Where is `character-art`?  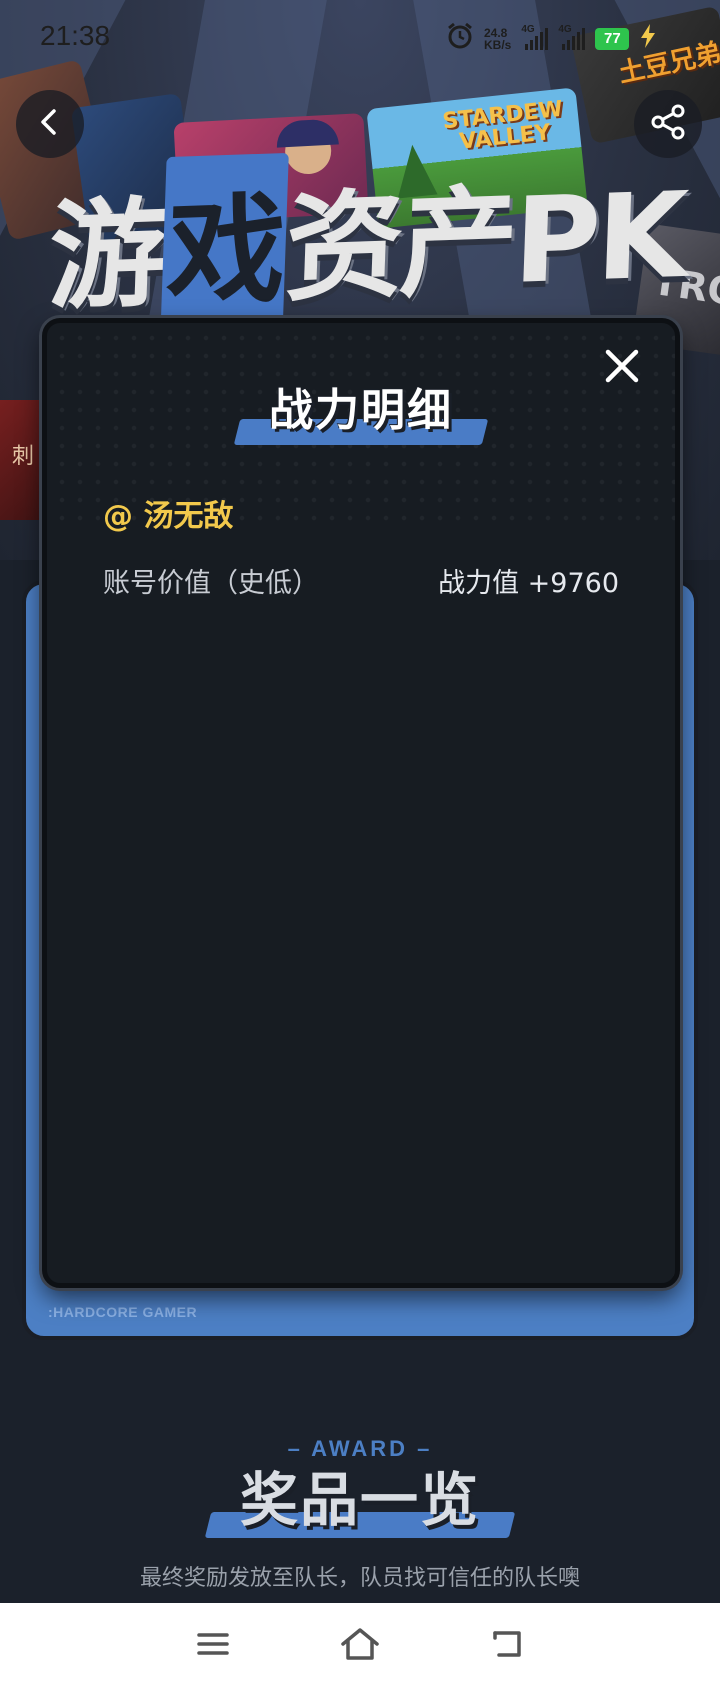 character-art is located at coordinates (307, 133).